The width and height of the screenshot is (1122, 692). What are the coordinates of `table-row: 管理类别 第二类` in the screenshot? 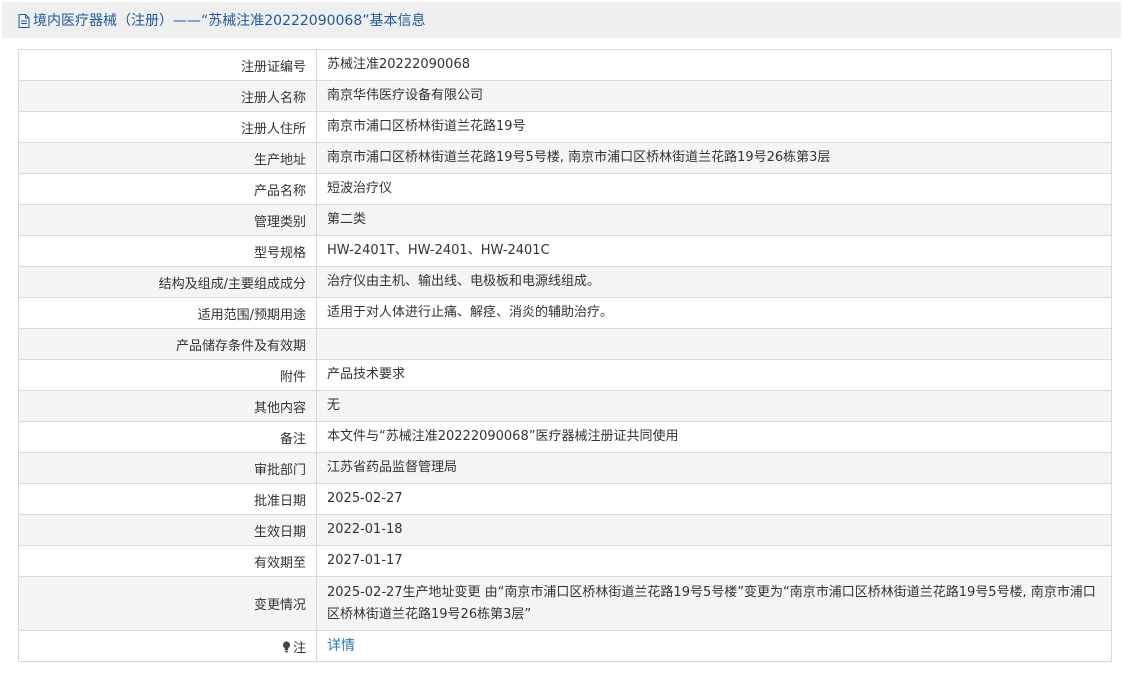 It's located at (565, 220).